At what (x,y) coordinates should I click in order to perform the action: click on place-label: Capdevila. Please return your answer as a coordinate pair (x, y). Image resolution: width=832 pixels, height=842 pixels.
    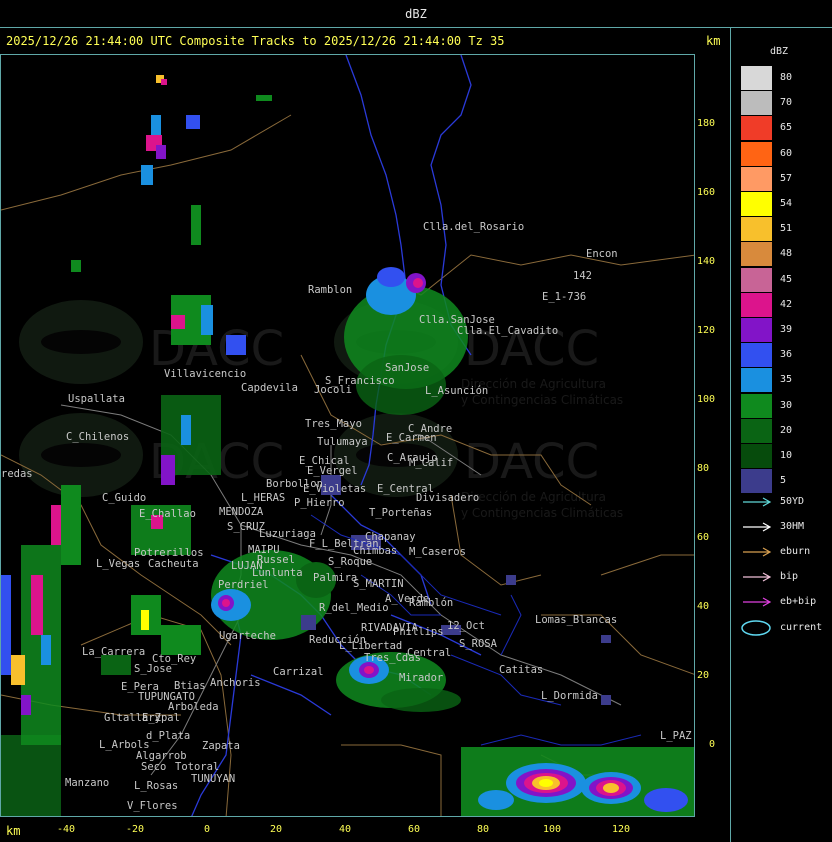
    Looking at the image, I should click on (269, 388).